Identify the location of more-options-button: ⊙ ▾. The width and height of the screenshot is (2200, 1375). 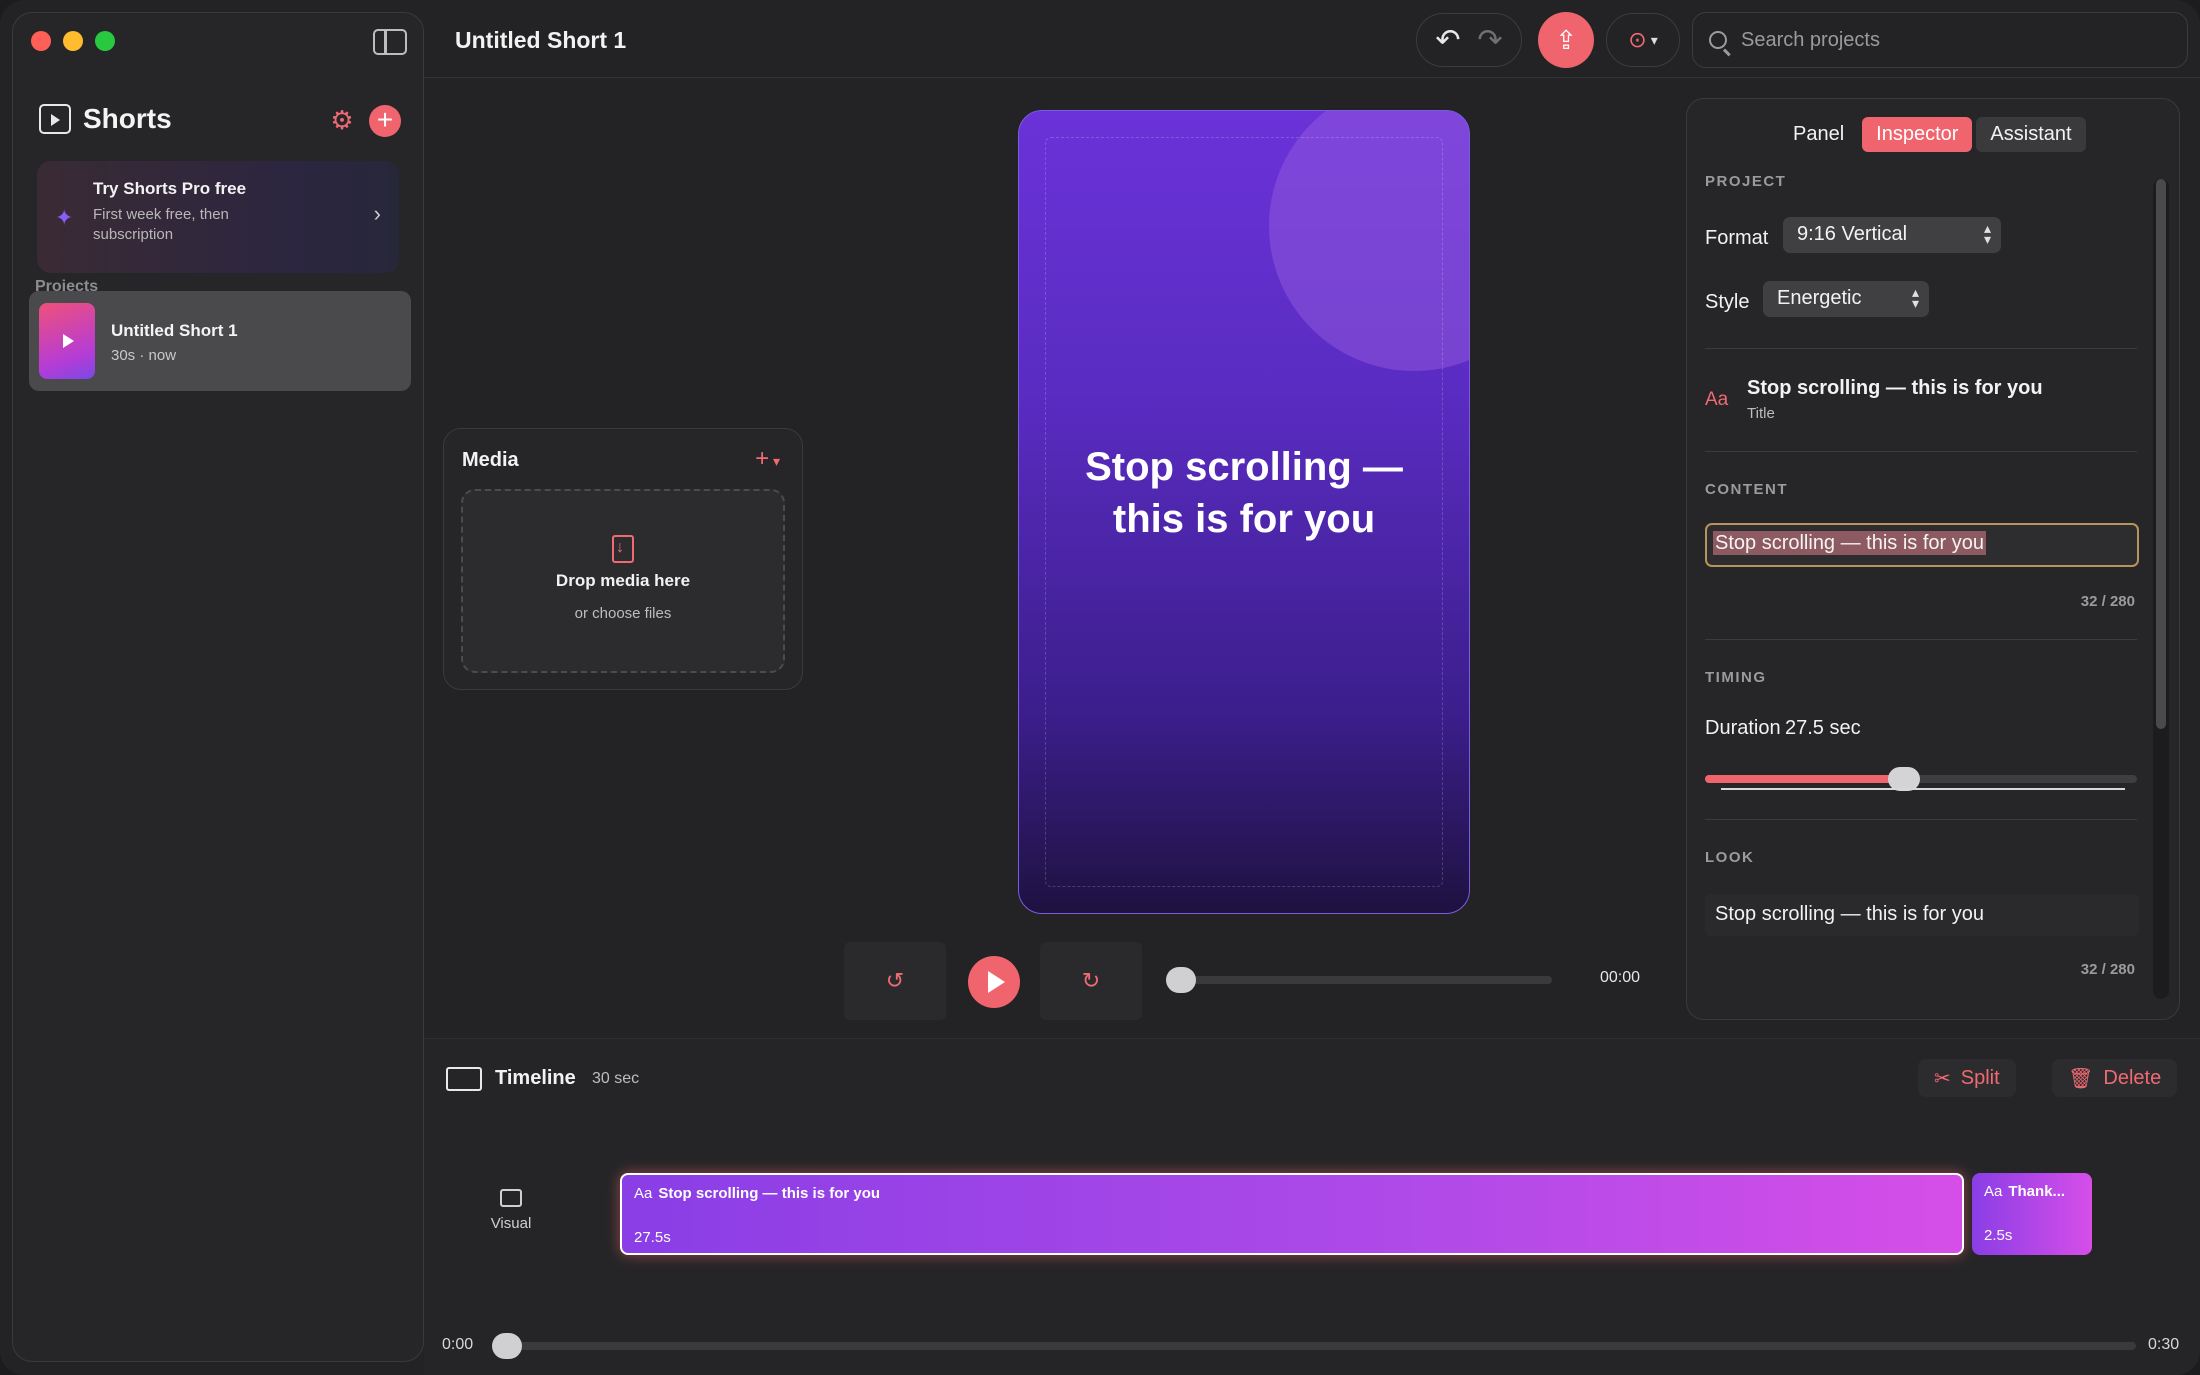
(1643, 40).